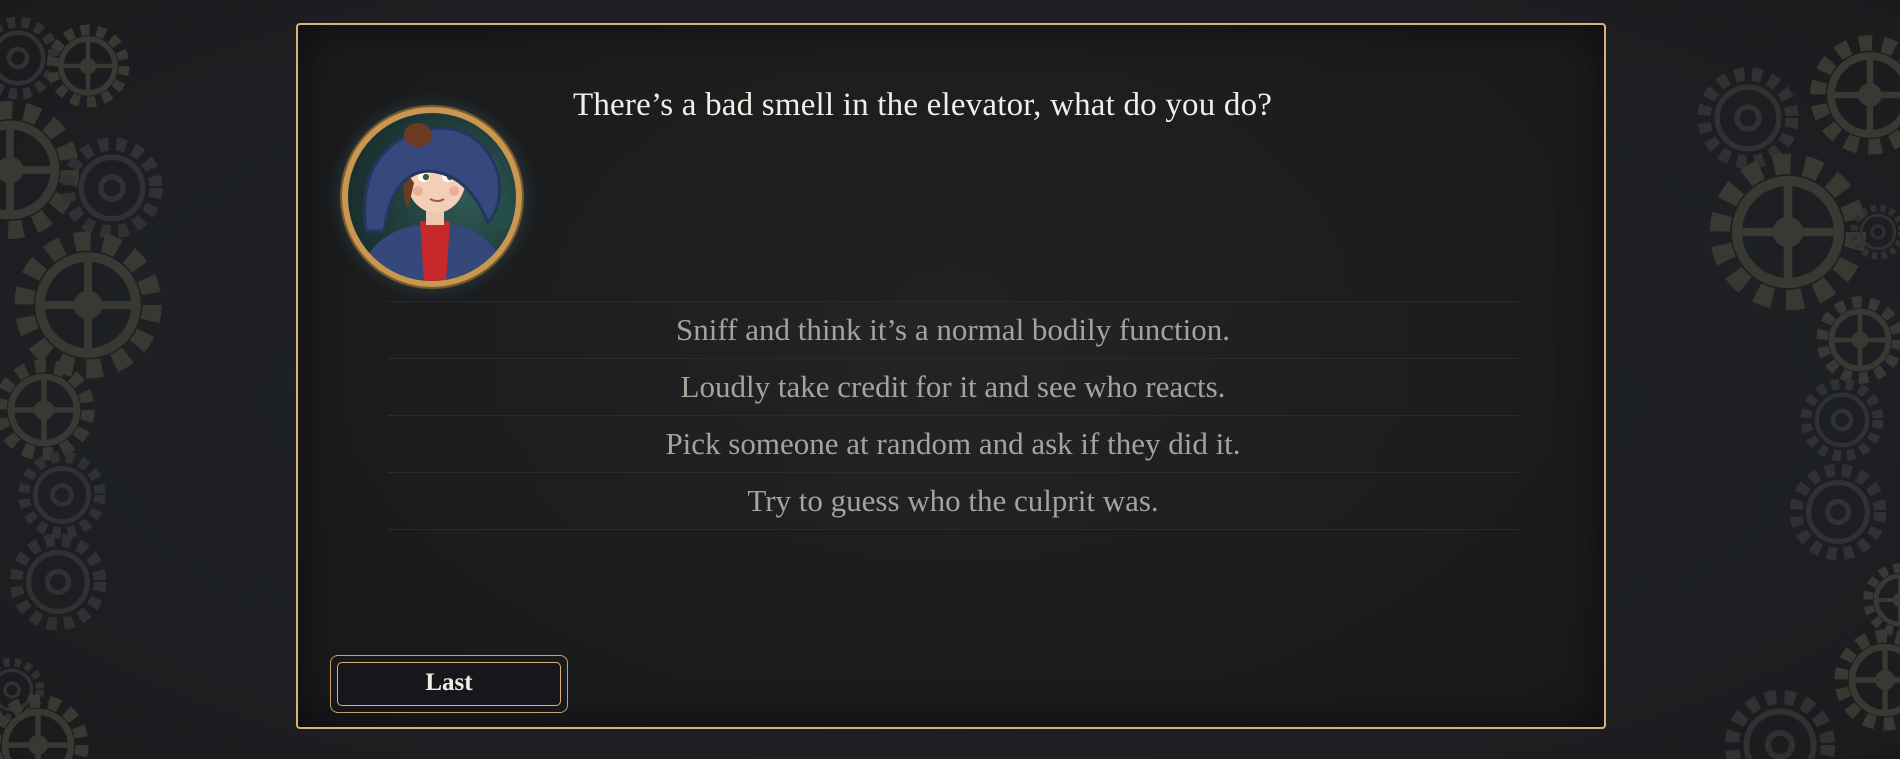 The image size is (1900, 759). What do you see at coordinates (1780, 379) in the screenshot?
I see `gears-decoration-right-icon` at bounding box center [1780, 379].